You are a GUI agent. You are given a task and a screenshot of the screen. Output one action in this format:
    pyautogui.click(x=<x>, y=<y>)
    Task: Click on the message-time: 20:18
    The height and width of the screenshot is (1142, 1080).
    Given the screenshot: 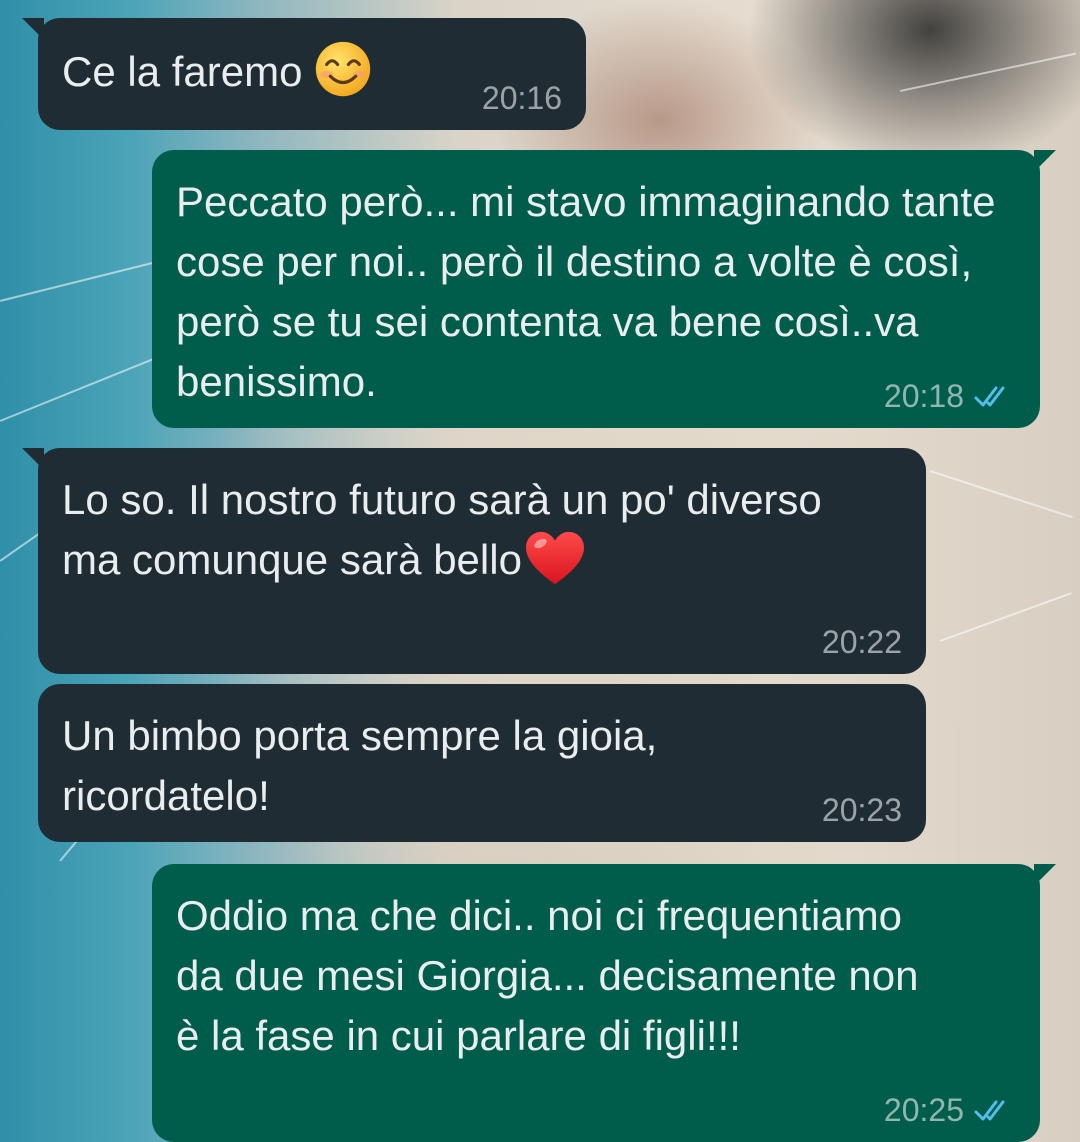 What is the action you would take?
    pyautogui.click(x=923, y=396)
    